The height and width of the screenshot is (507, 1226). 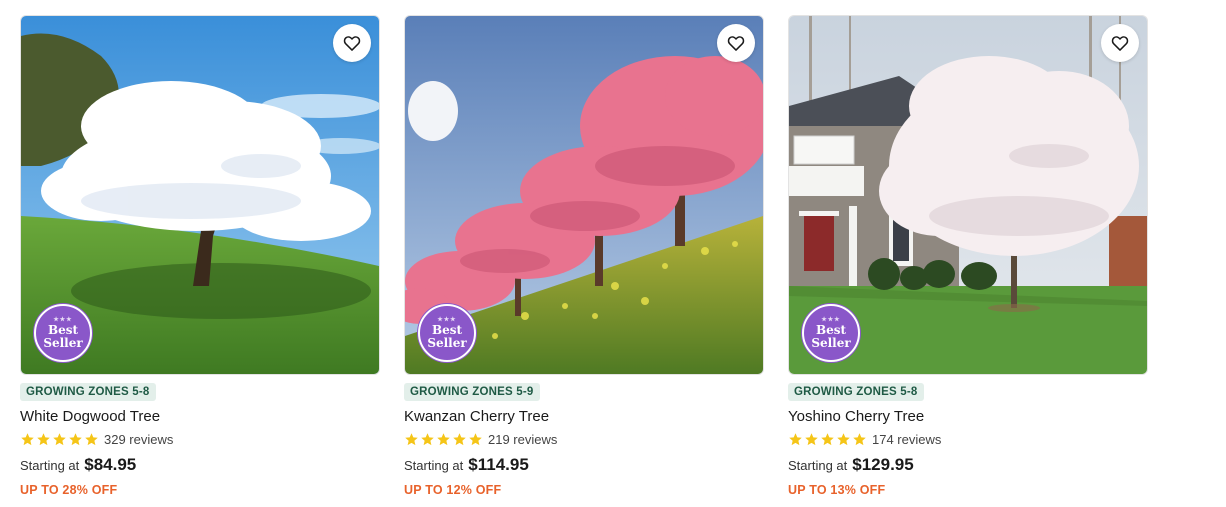 What do you see at coordinates (906, 439) in the screenshot?
I see `review-count: 174 reviews` at bounding box center [906, 439].